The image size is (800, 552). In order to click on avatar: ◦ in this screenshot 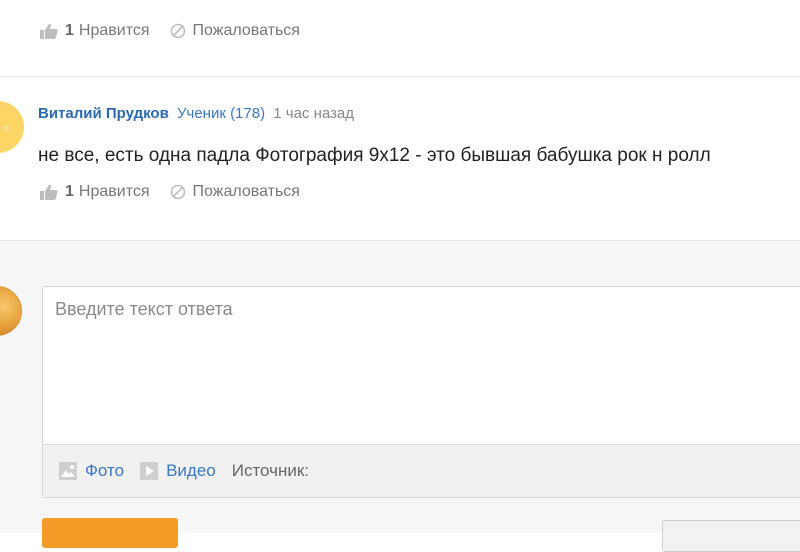, I will do `click(12, 127)`.